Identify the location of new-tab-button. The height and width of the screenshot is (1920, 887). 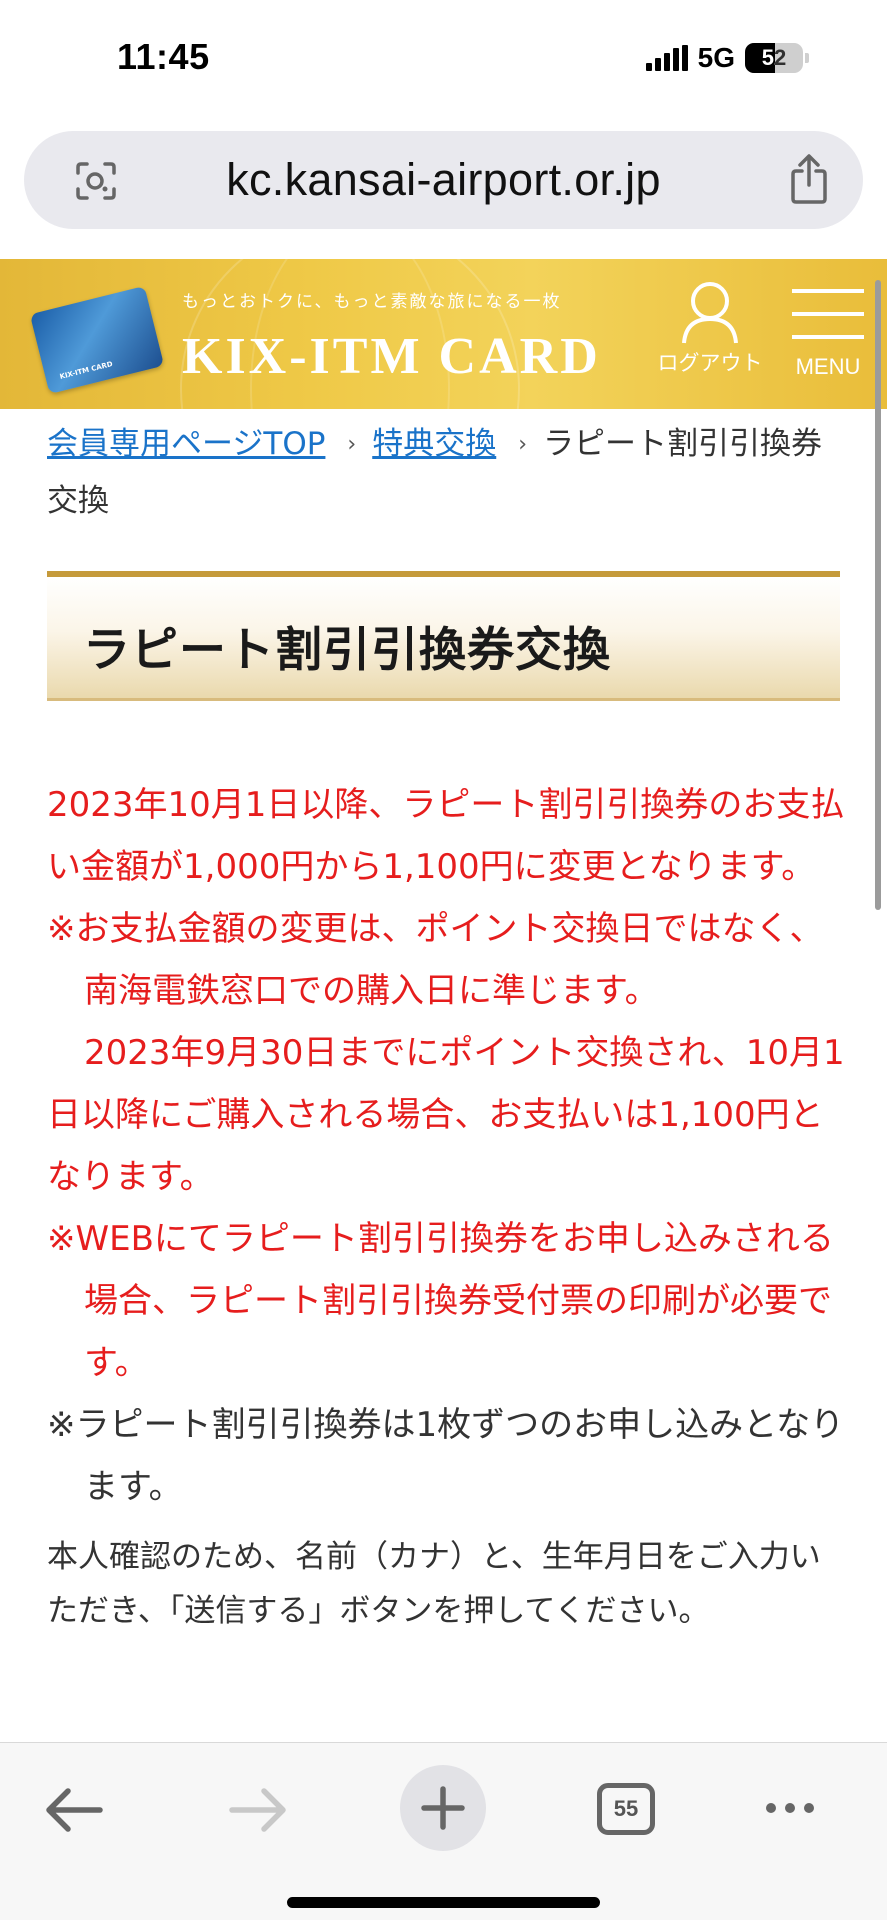
(443, 1808).